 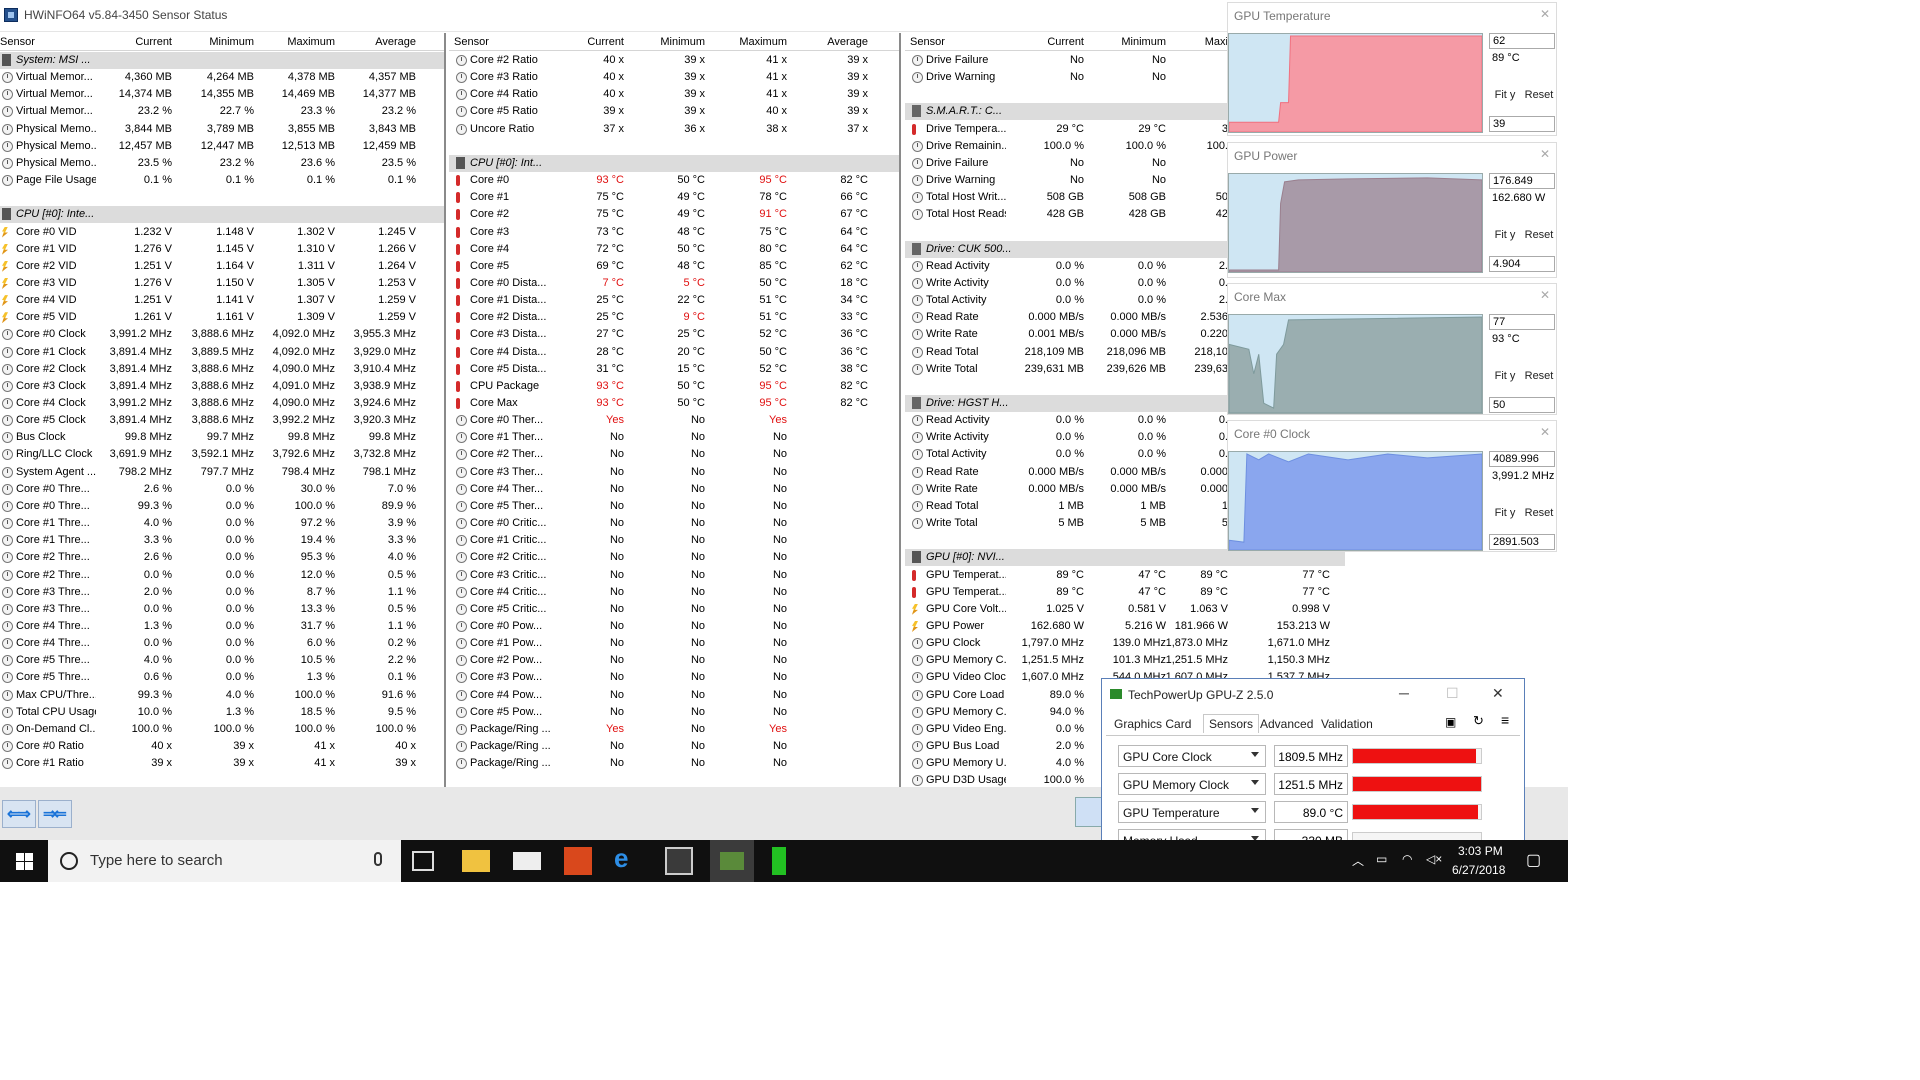 What do you see at coordinates (378, 859) in the screenshot?
I see `microphone-icon` at bounding box center [378, 859].